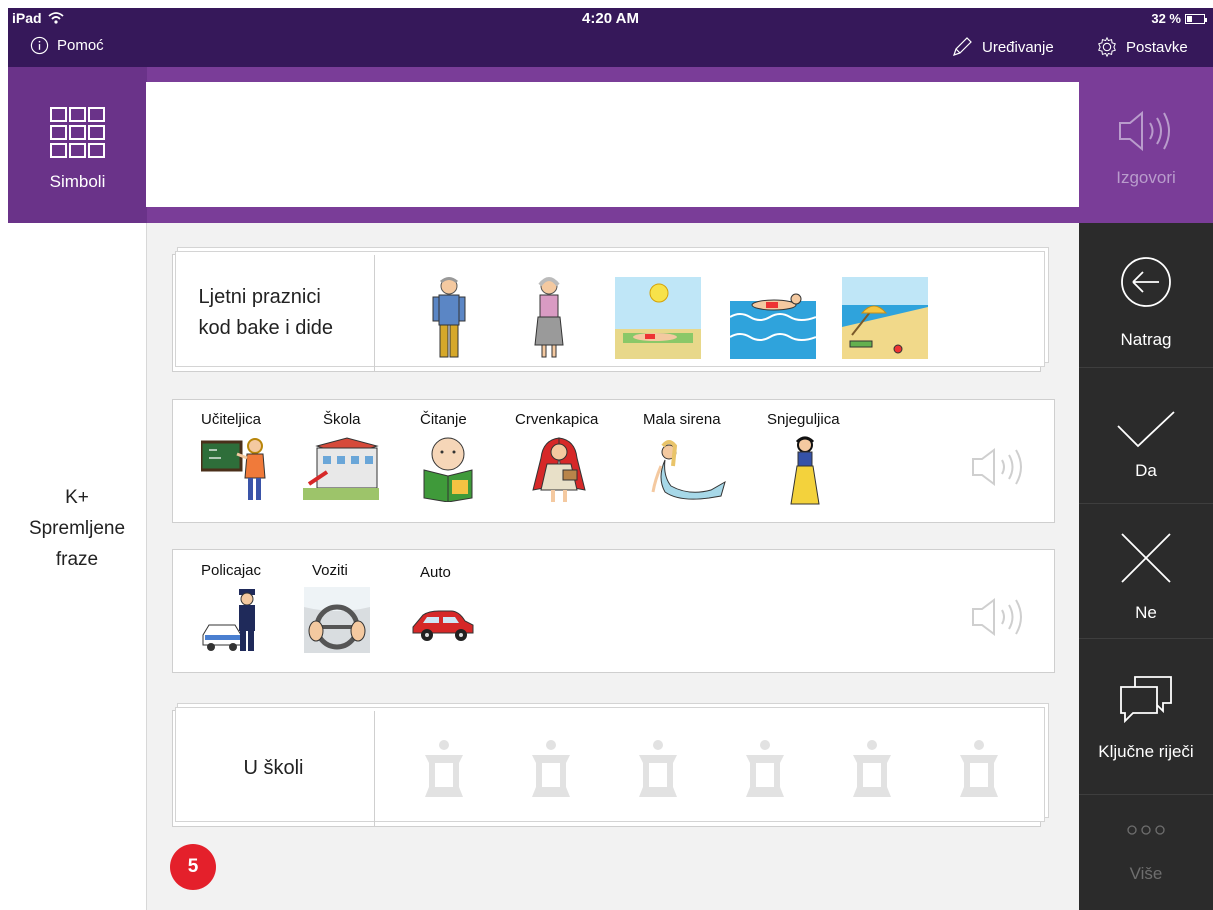  Describe the element at coordinates (274, 768) in the screenshot. I see `phrase-title: U školi` at that location.